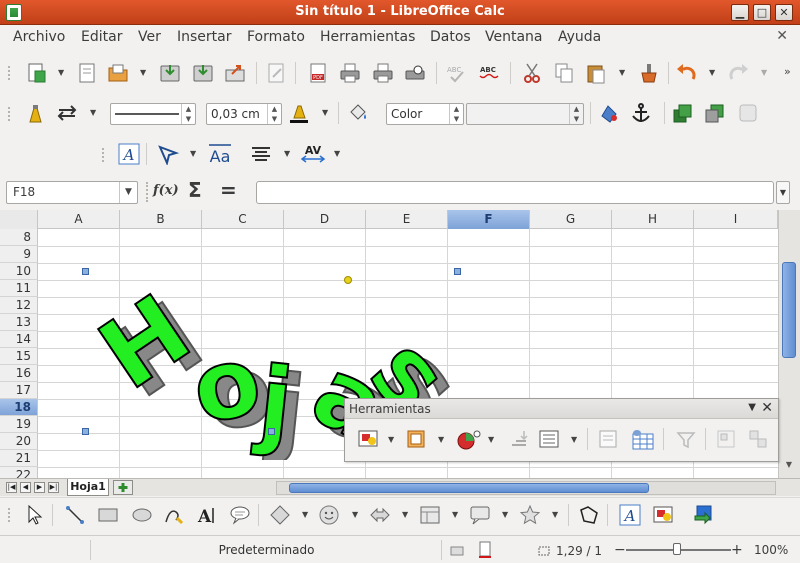  What do you see at coordinates (118, 73) in the screenshot?
I see `open-folder-icon` at bounding box center [118, 73].